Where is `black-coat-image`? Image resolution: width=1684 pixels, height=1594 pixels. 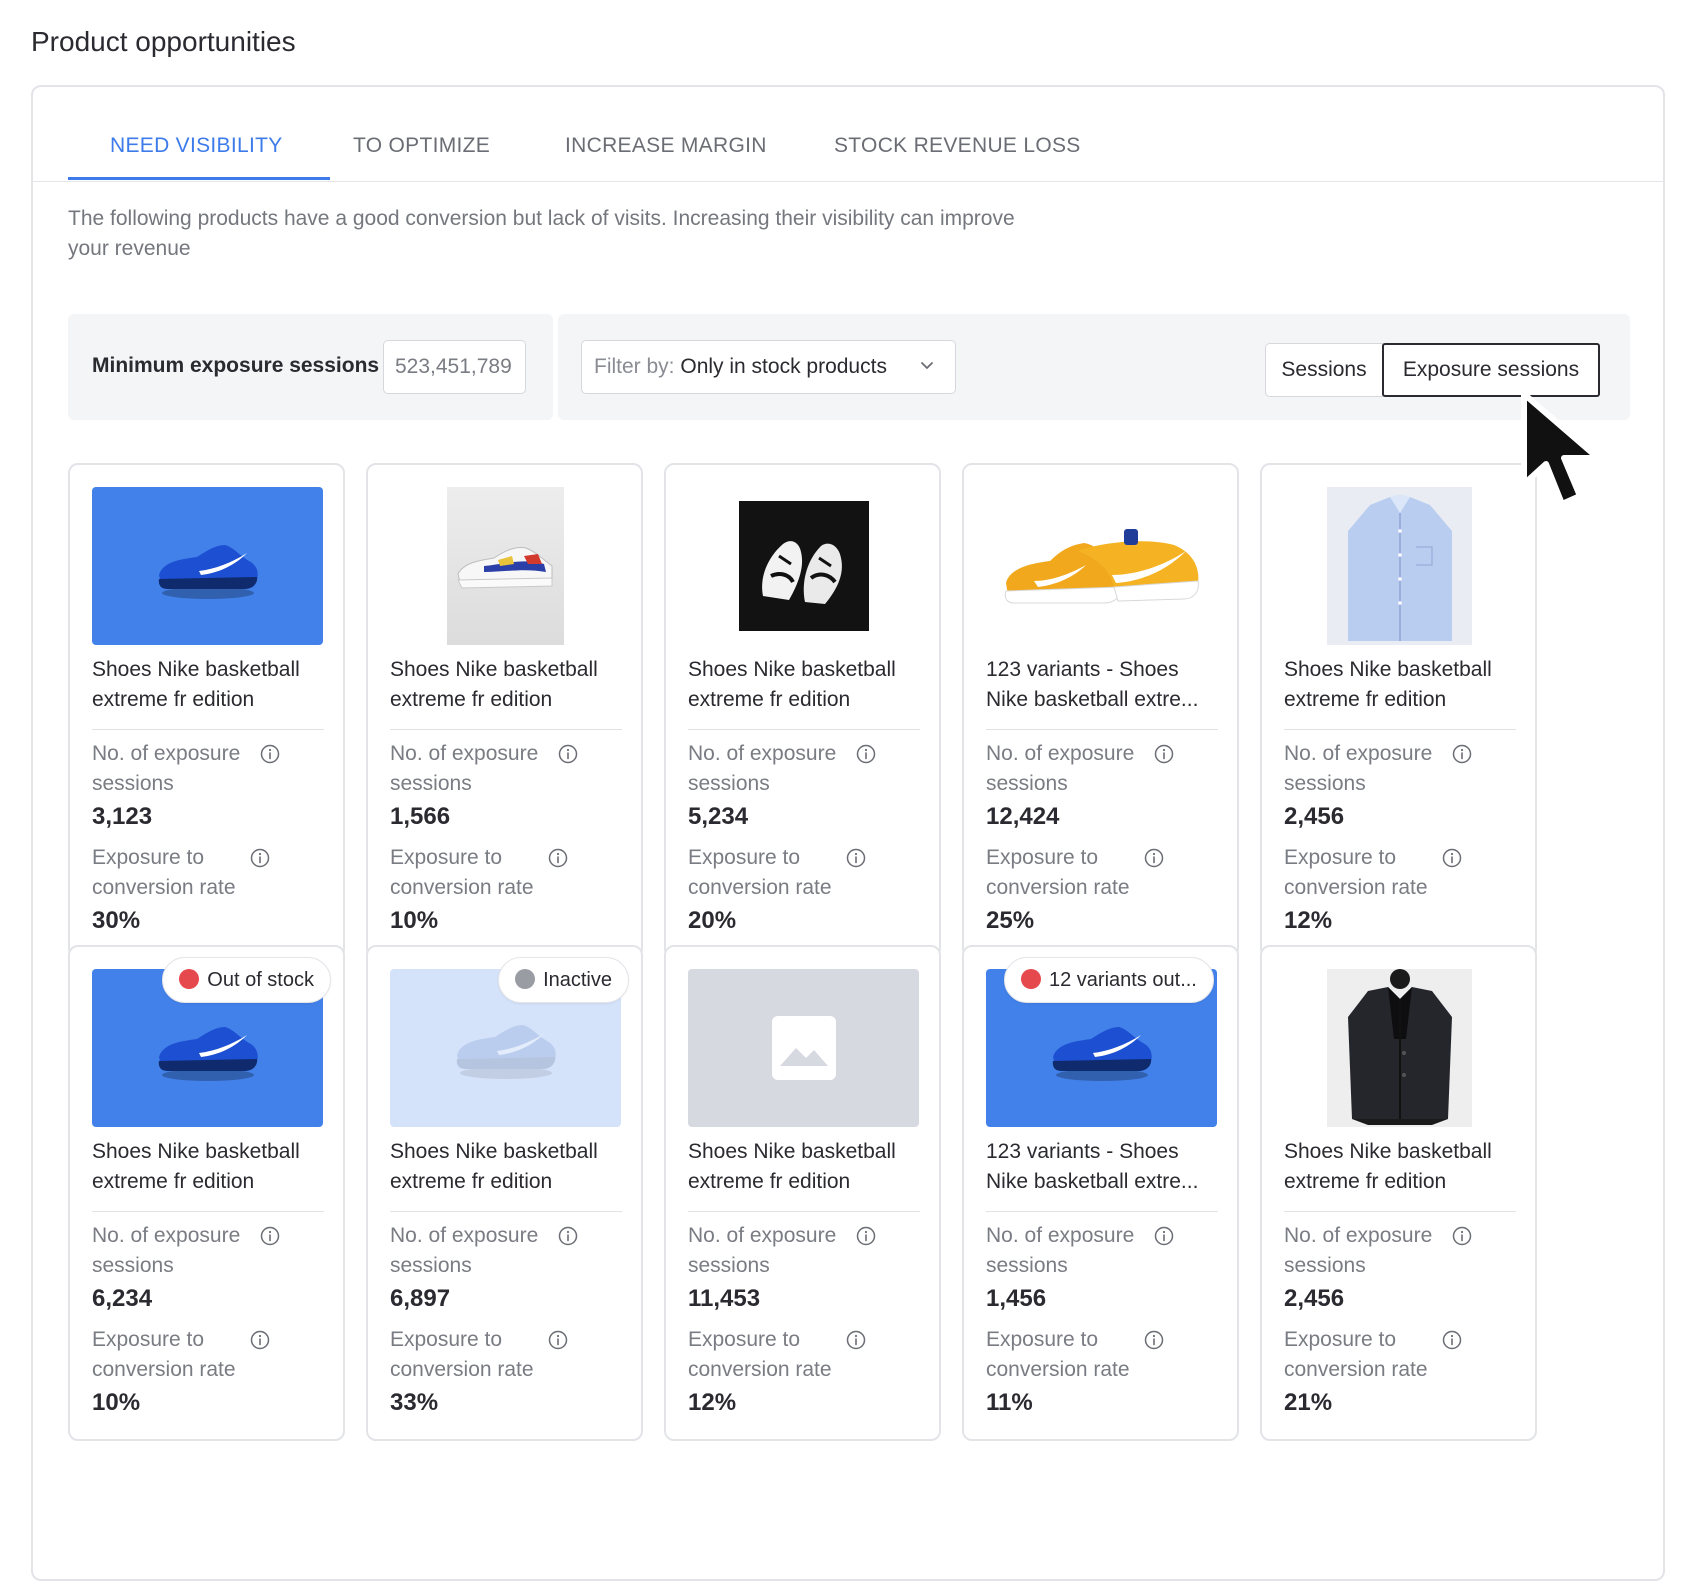 black-coat-image is located at coordinates (1399, 1048).